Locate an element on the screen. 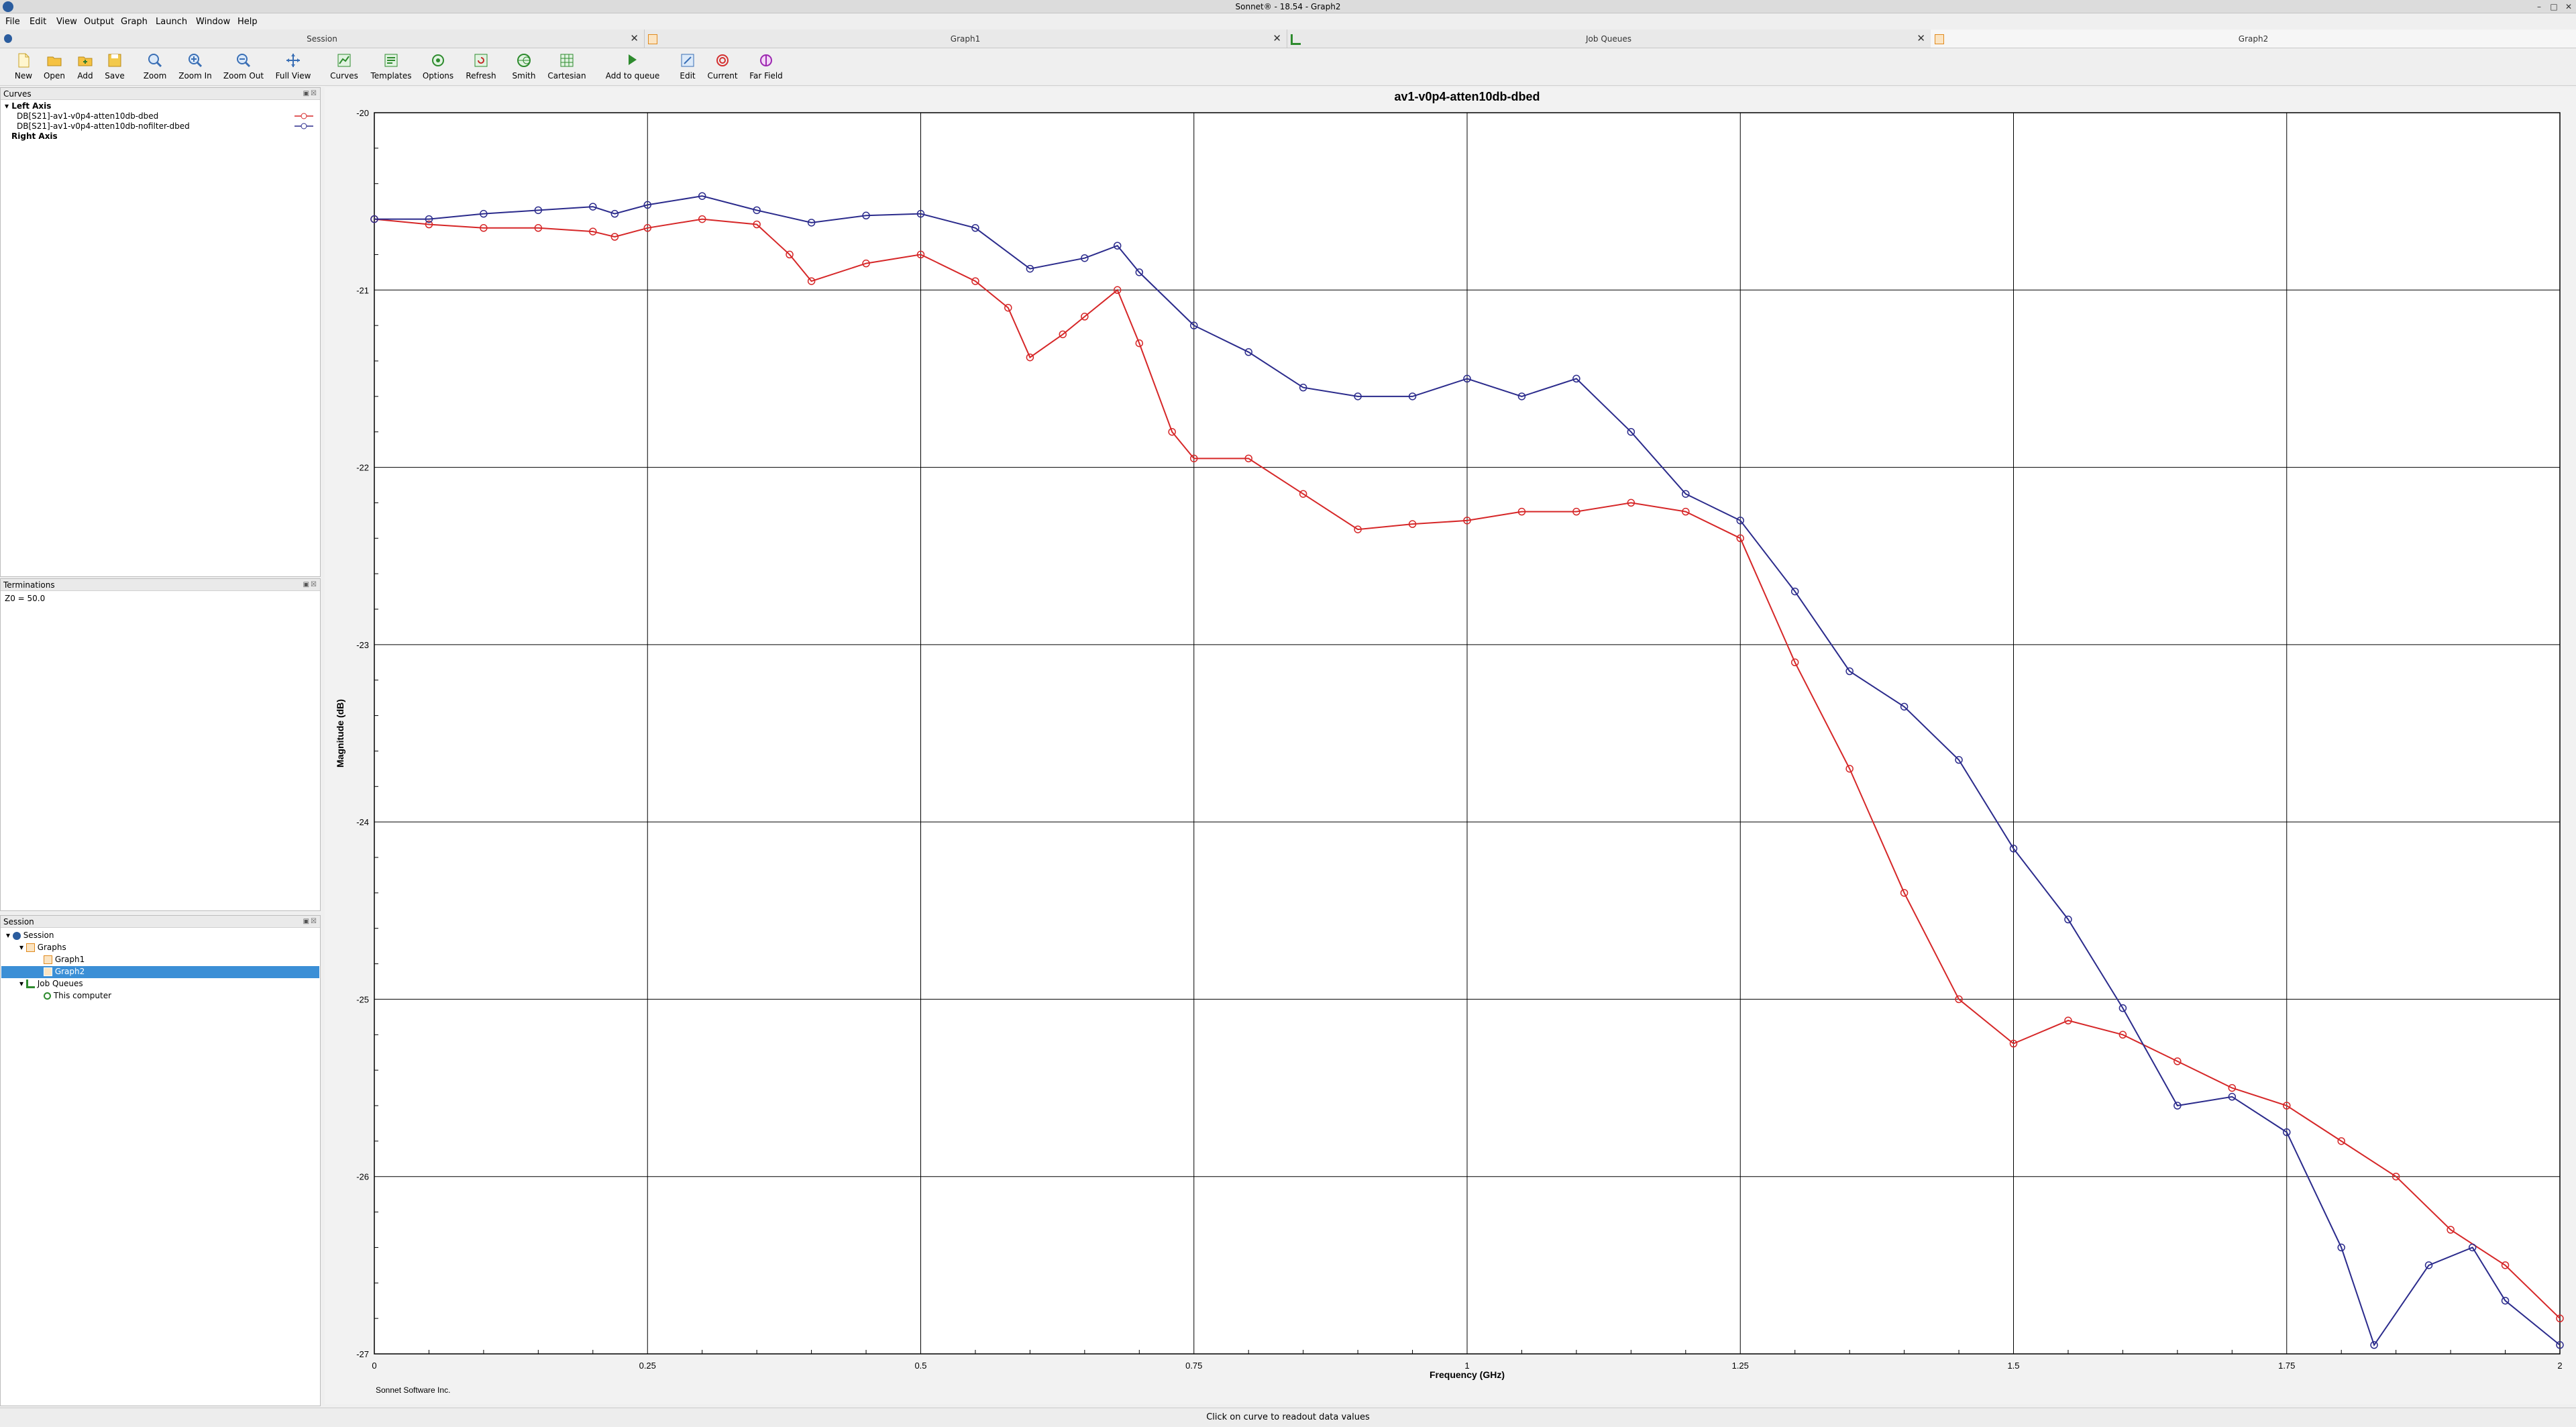 The height and width of the screenshot is (1427, 2576). curve-entry-2: DB[S21]-av1-v0p4-atten10db-nofilter-dbed is located at coordinates (103, 126).